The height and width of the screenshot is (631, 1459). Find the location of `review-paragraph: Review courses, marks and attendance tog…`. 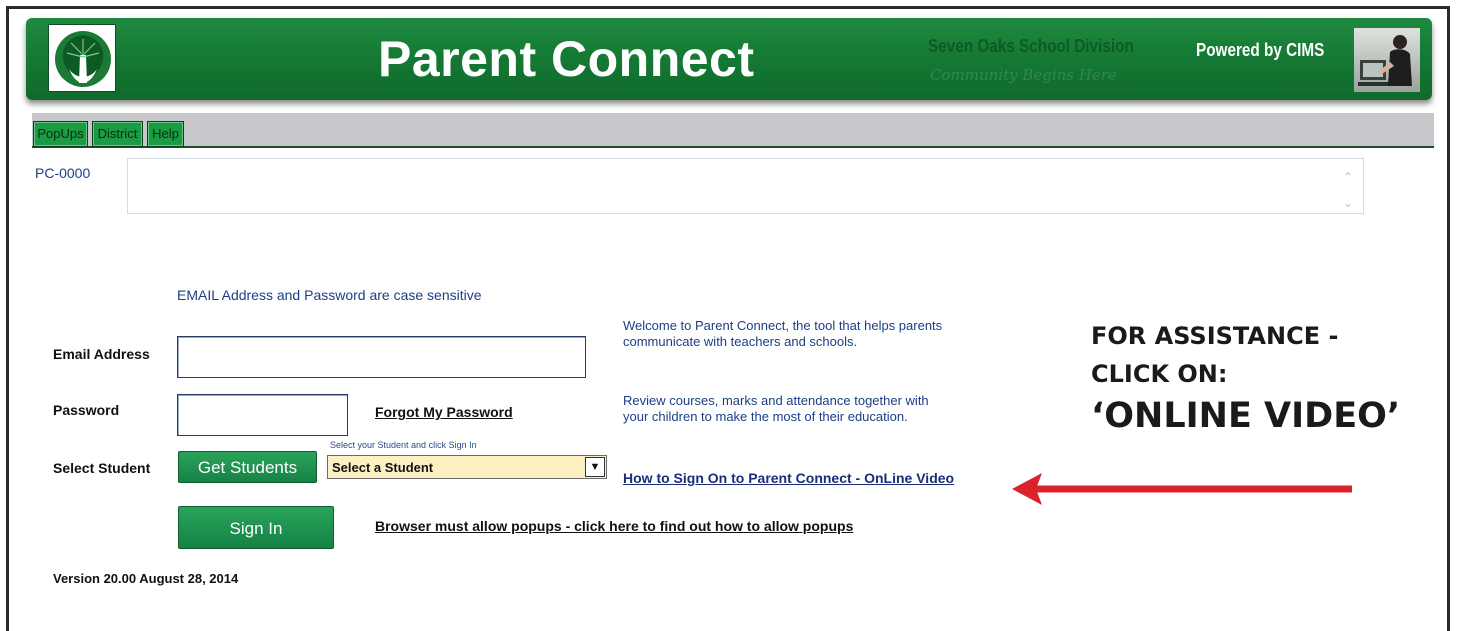

review-paragraph: Review courses, marks and attendance tog… is located at coordinates (776, 408).